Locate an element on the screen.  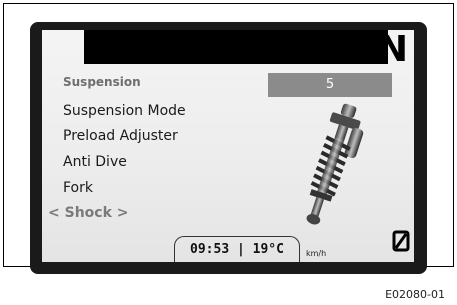
gear-indicator: N is located at coordinates (392, 50).